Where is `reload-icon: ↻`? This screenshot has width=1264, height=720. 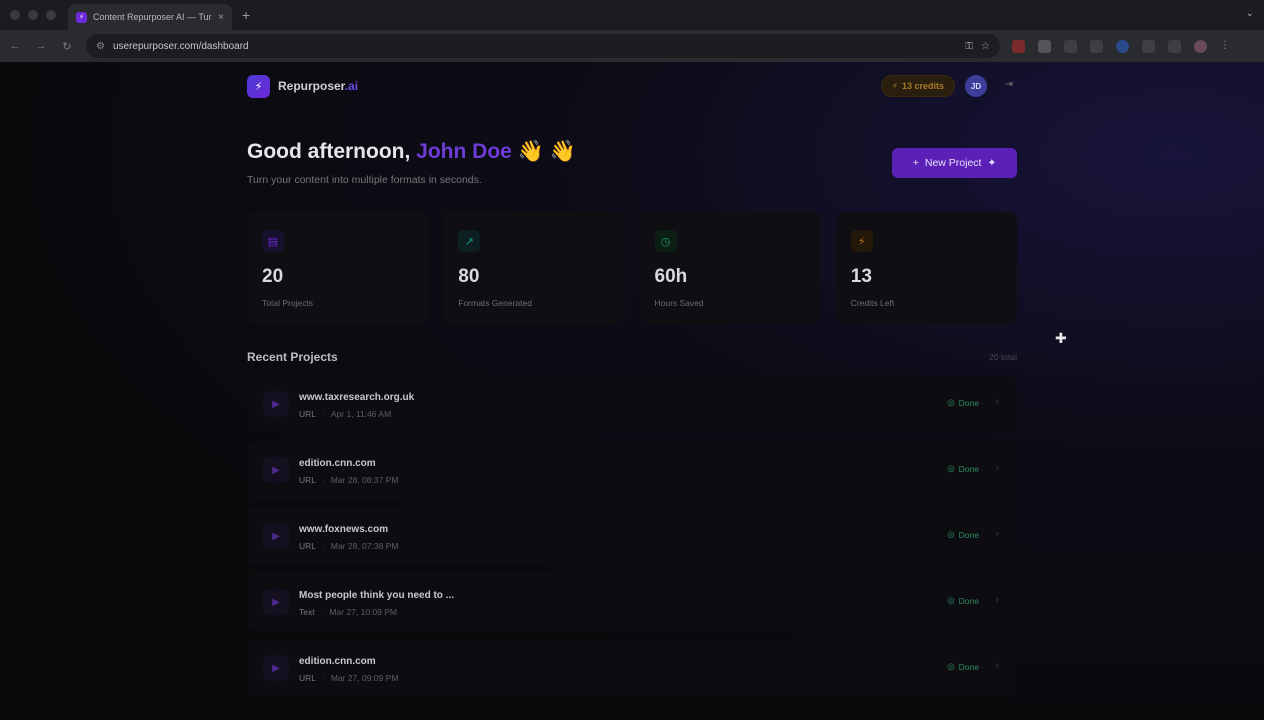 reload-icon: ↻ is located at coordinates (67, 46).